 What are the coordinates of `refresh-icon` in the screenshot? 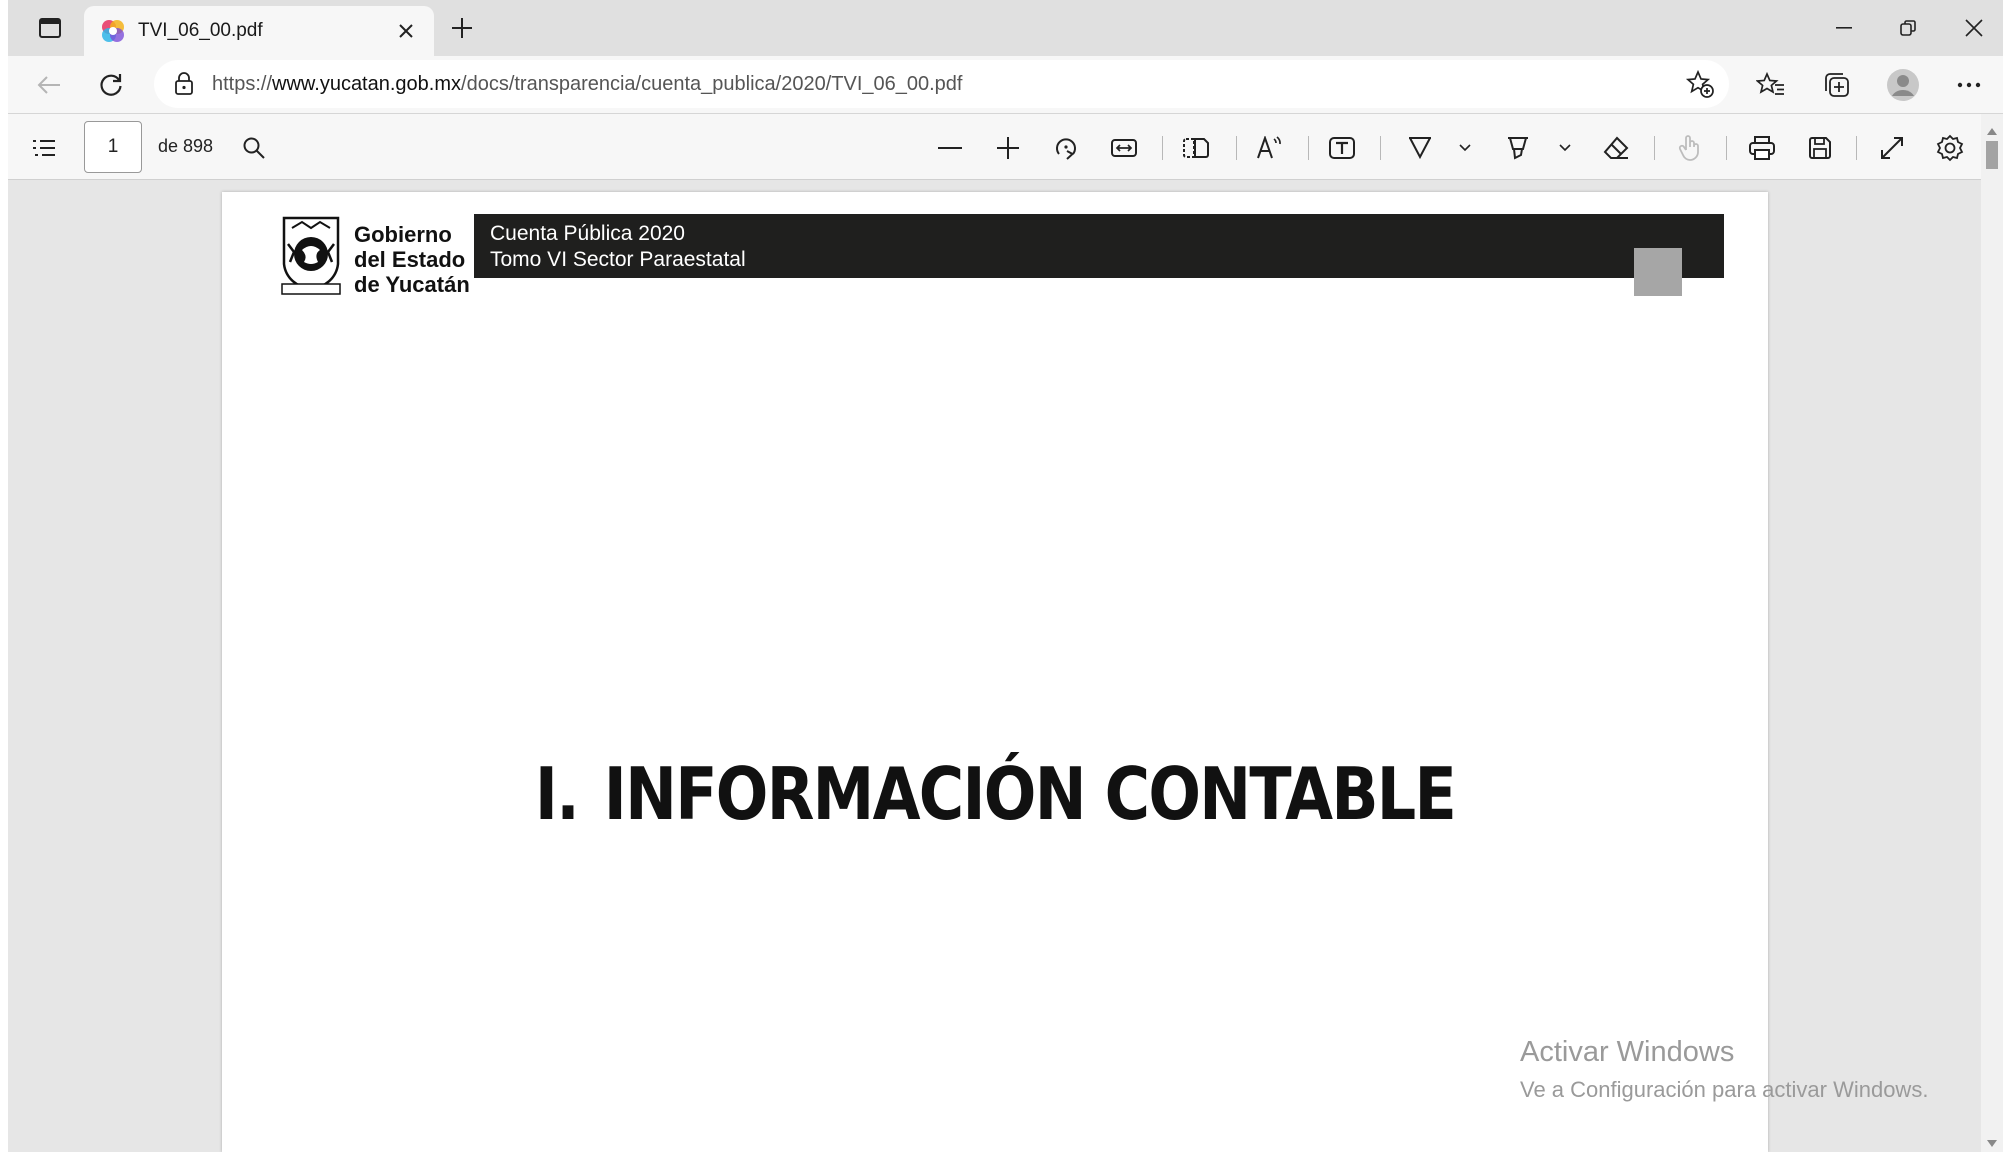 It's located at (111, 85).